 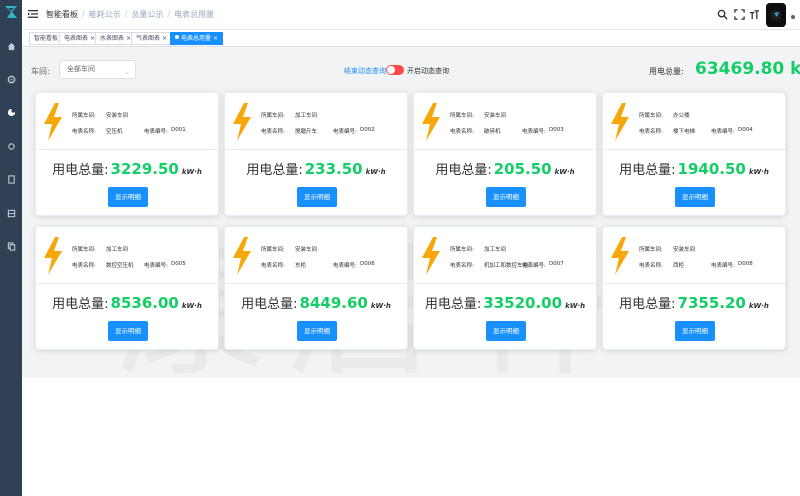 I want to click on sidebar, so click(x=11, y=248).